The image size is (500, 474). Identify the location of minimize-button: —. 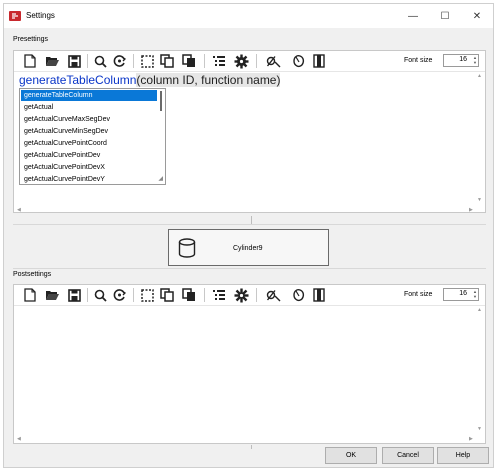
(413, 16).